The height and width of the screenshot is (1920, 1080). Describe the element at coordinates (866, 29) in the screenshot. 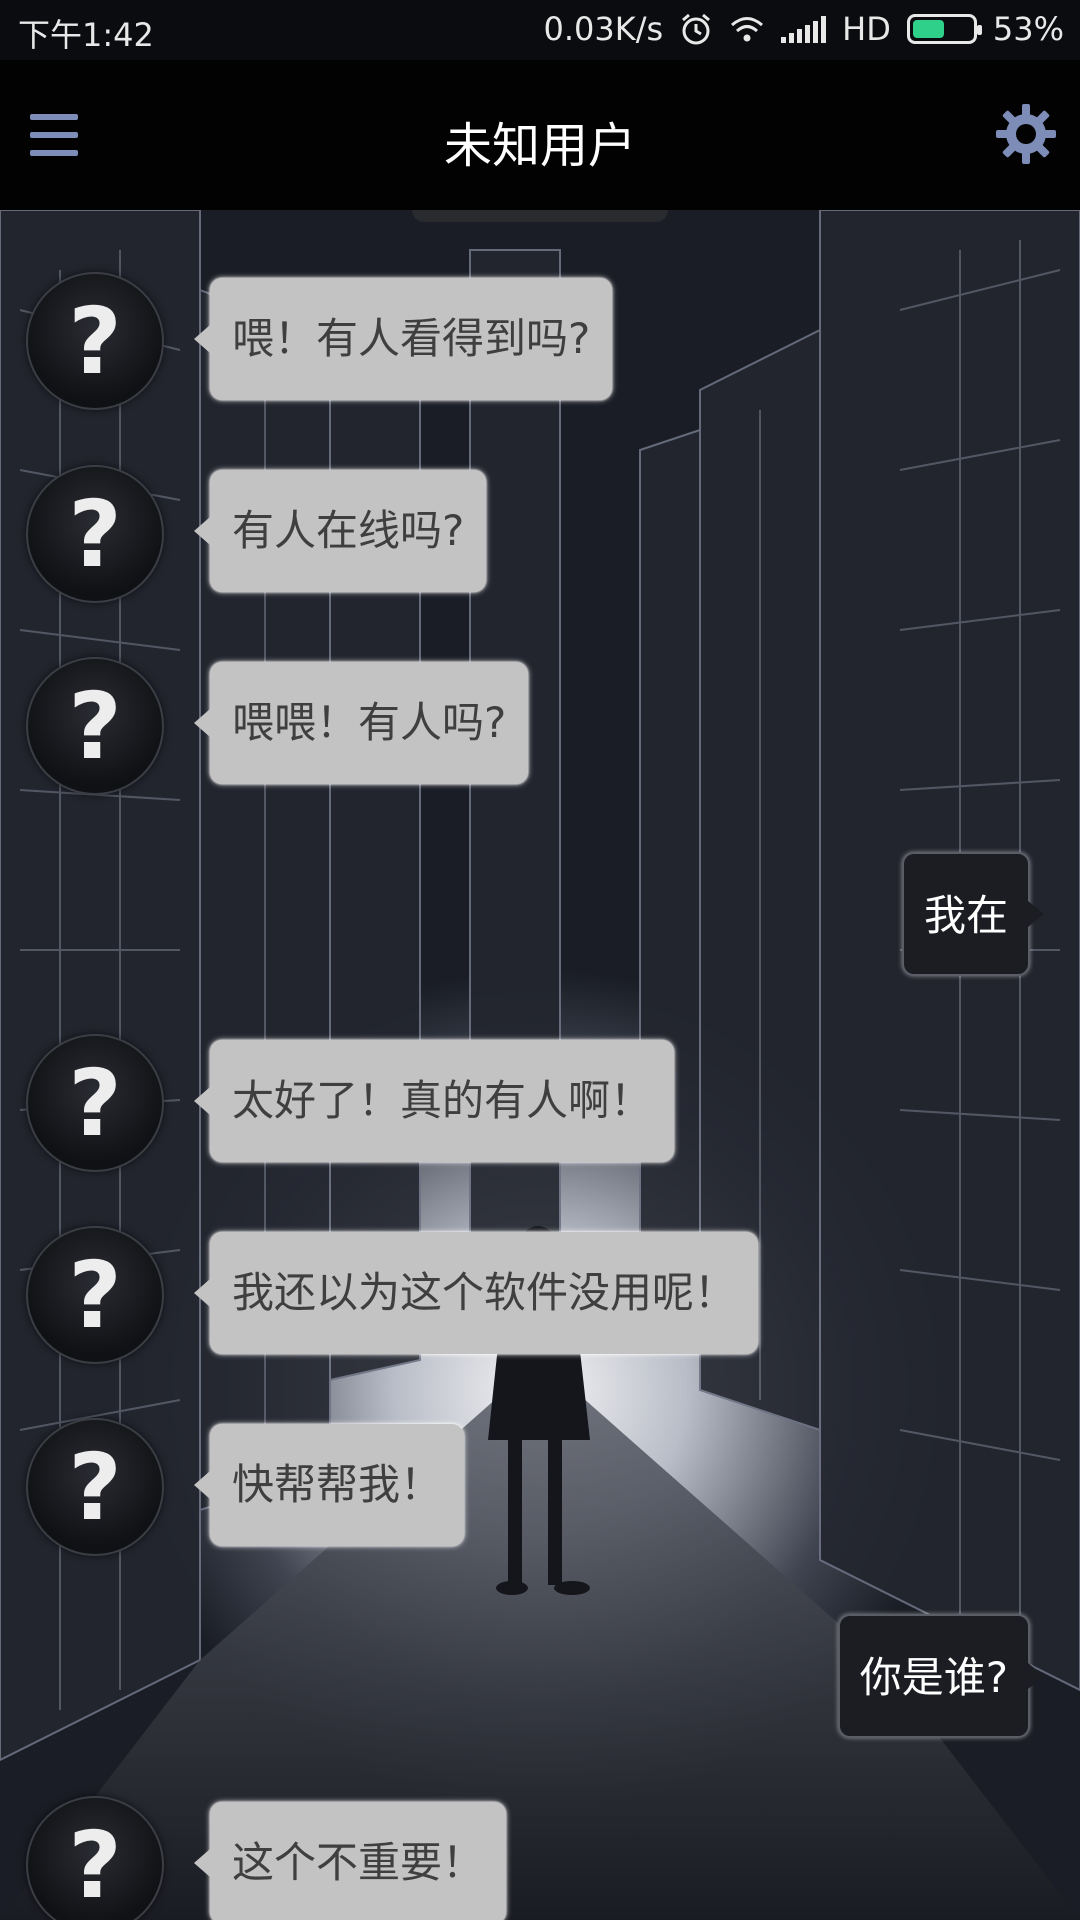

I see `network-type: HD` at that location.